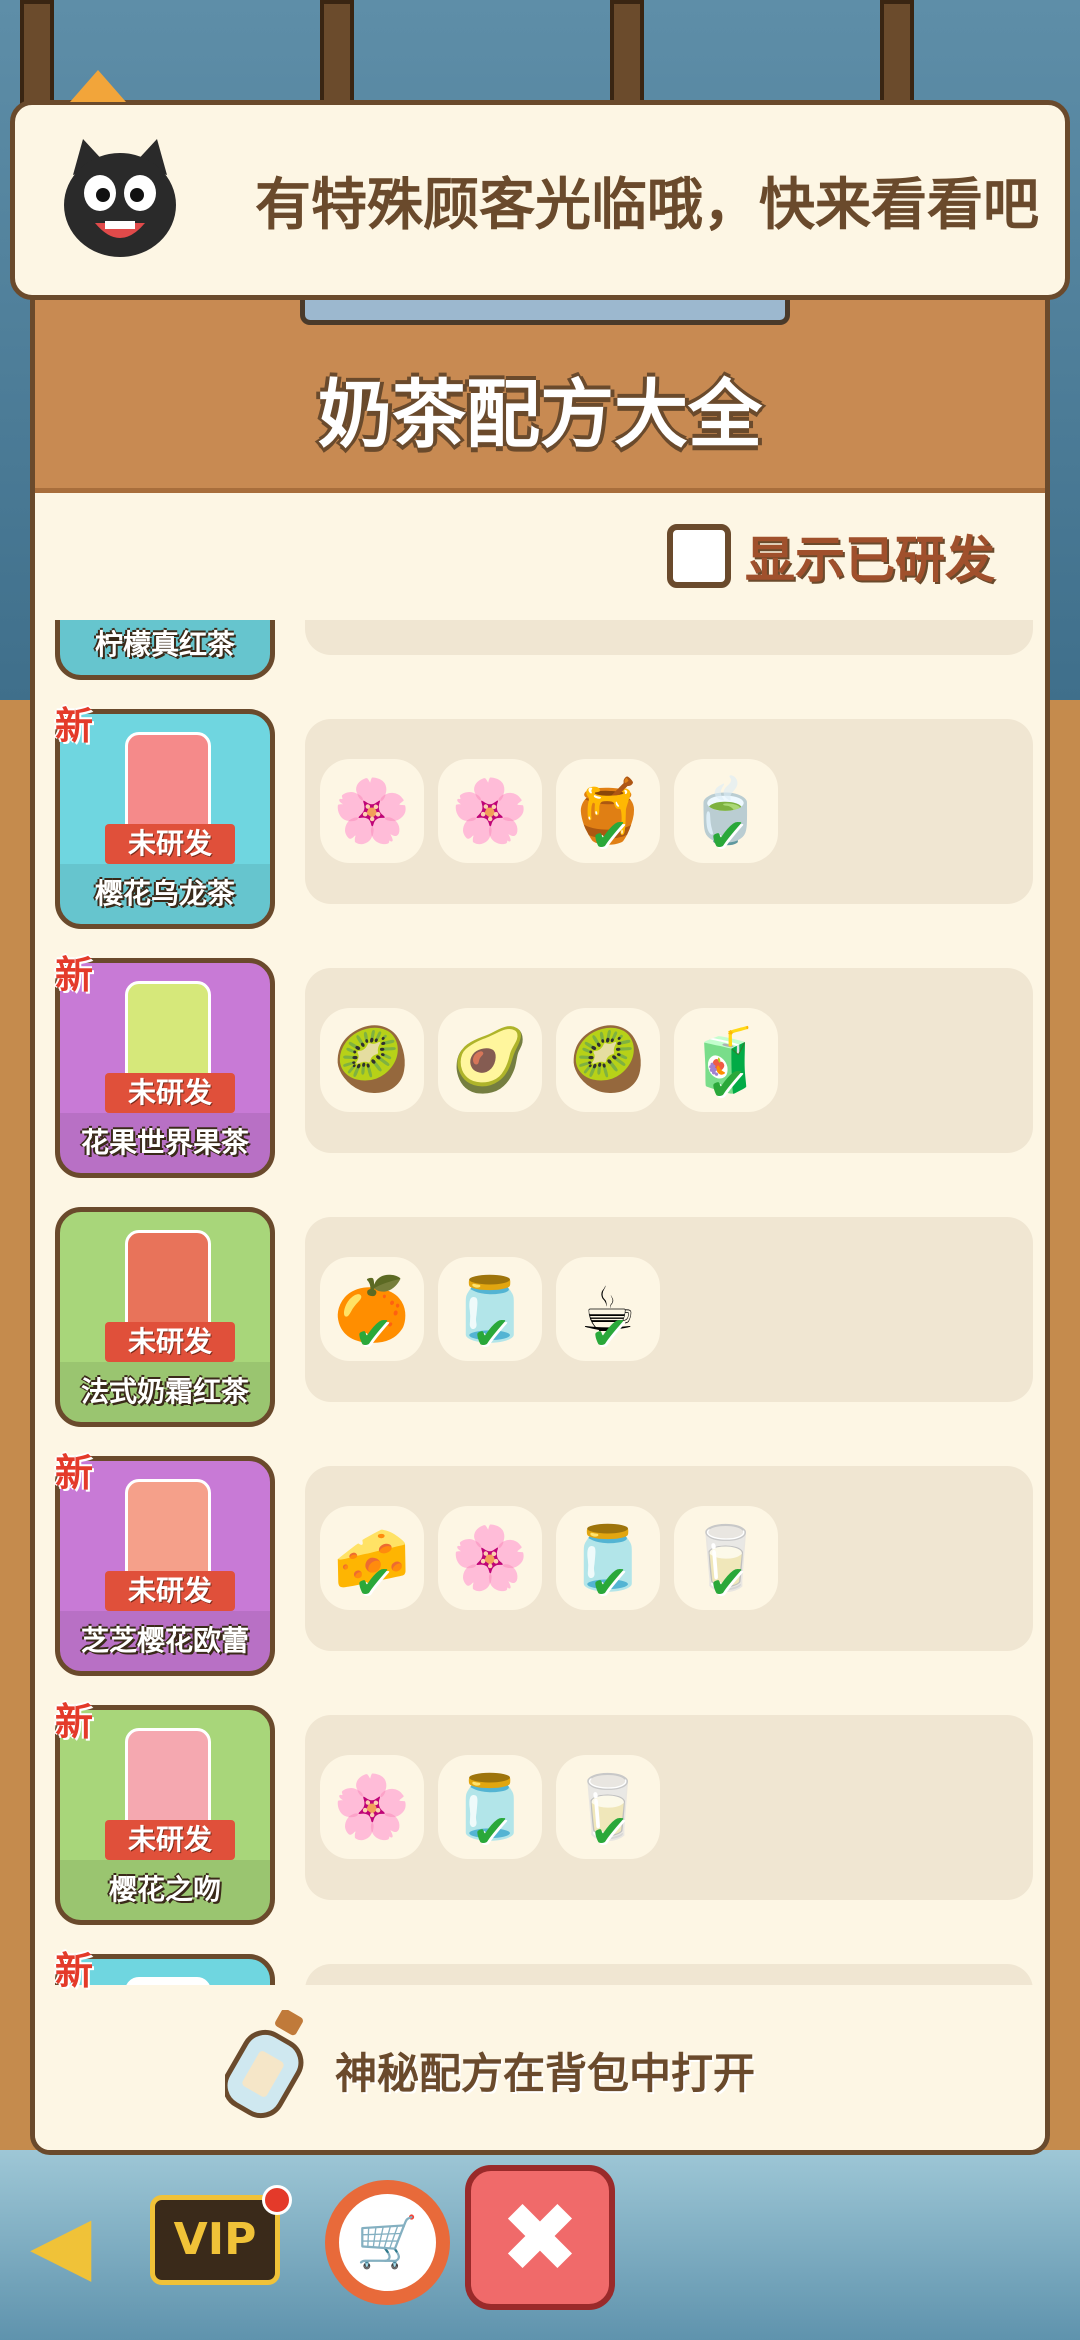  Describe the element at coordinates (165, 1641) in the screenshot. I see `recipe-name: 芝芝樱花欧蕾` at that location.